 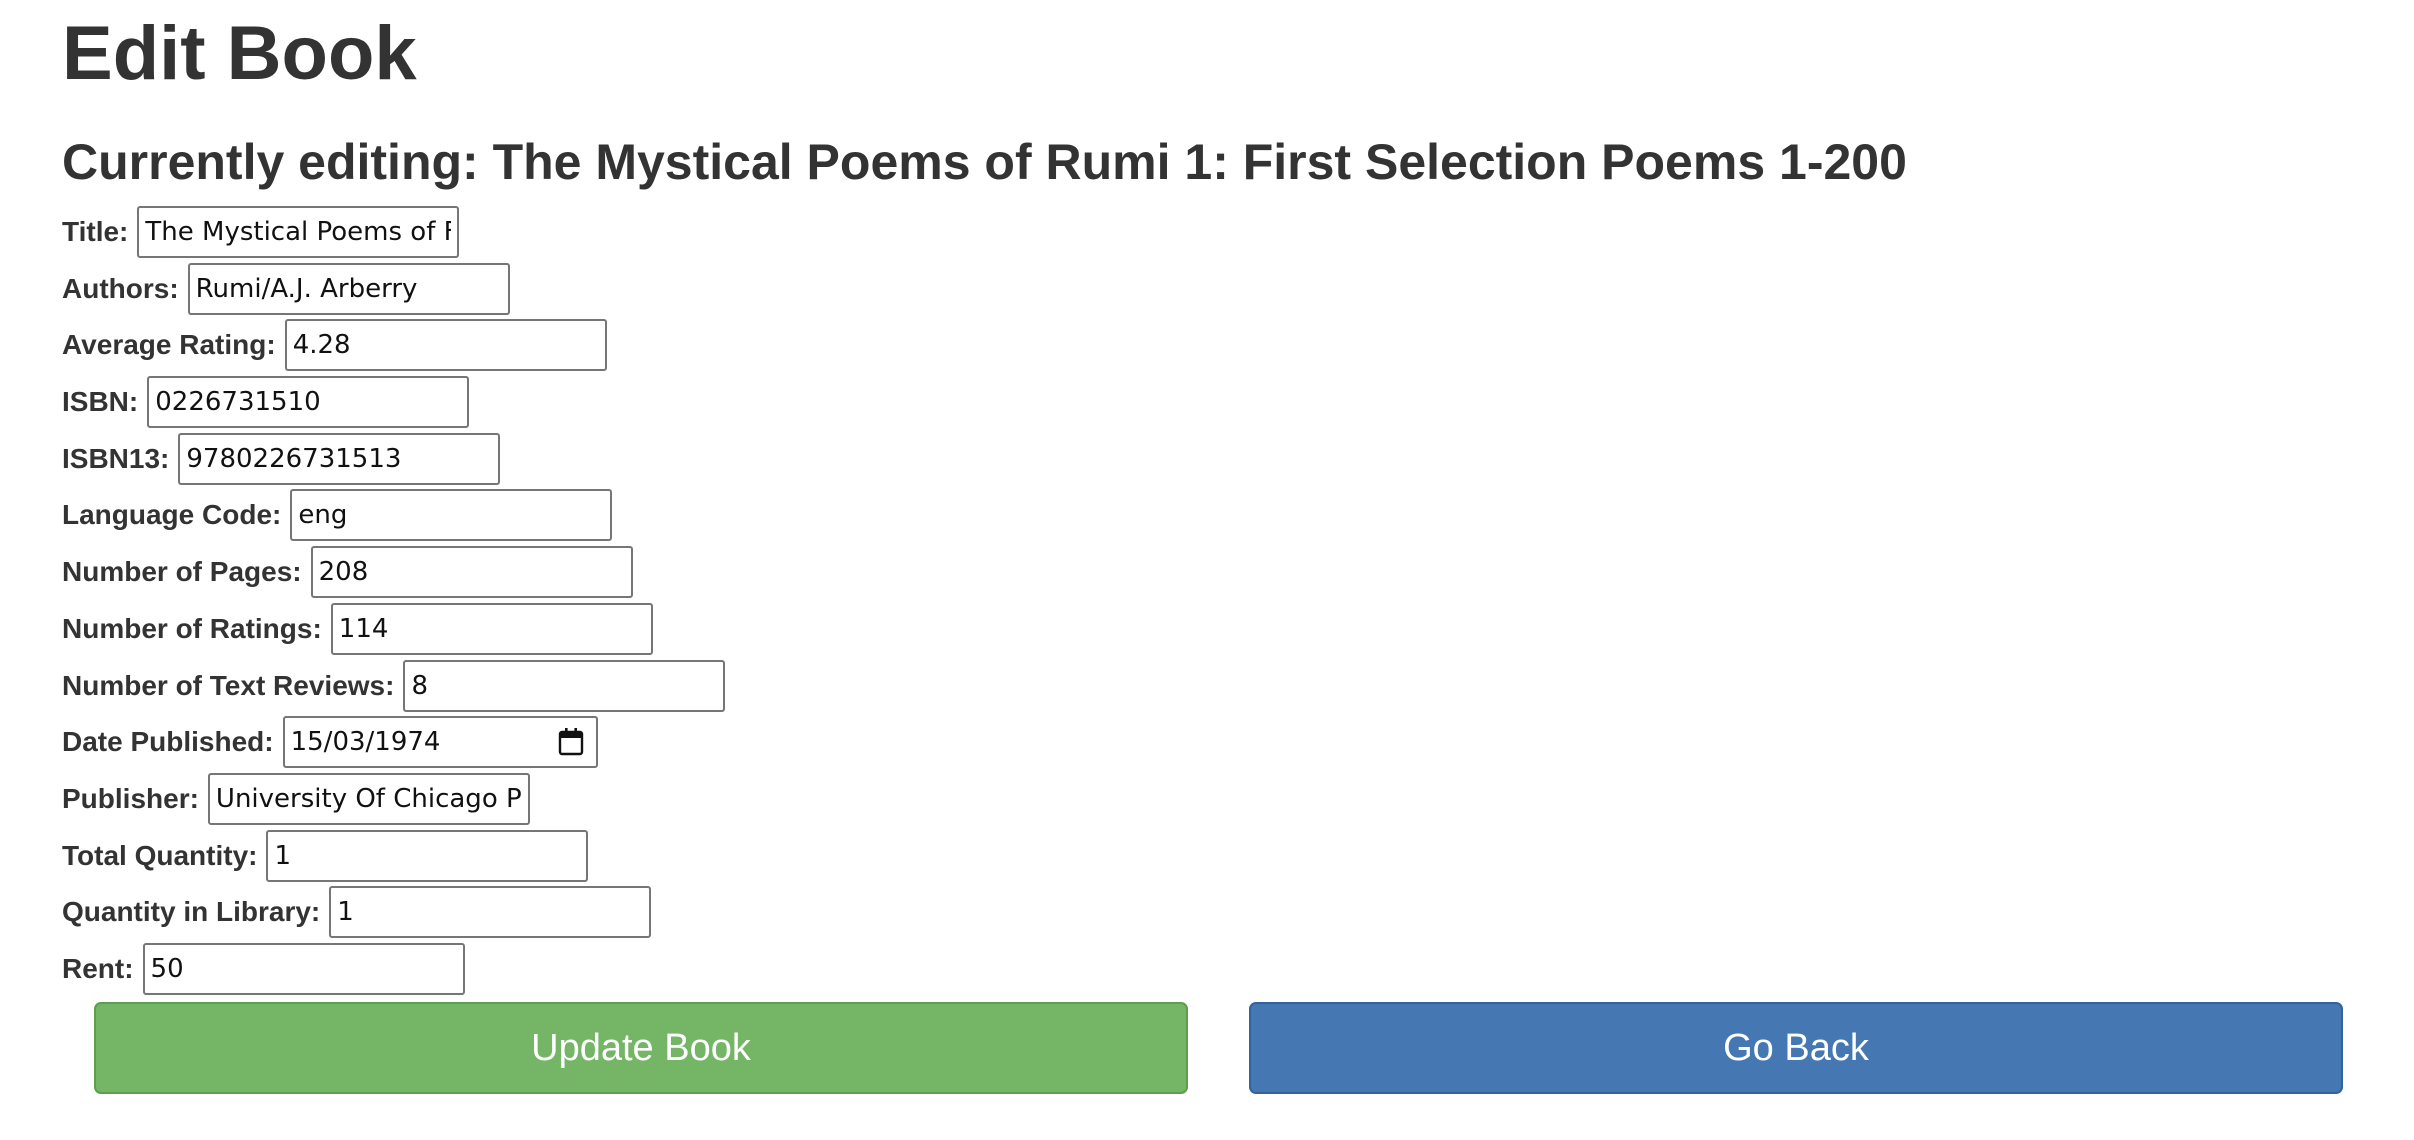 What do you see at coordinates (169, 345) in the screenshot?
I see `average-rating-label: Average Rating:` at bounding box center [169, 345].